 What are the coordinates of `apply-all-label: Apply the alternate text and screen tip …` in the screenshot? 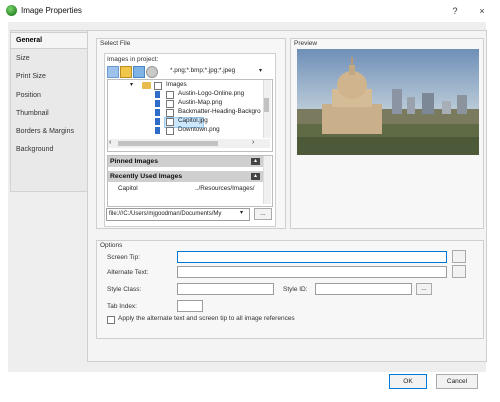 It's located at (206, 318).